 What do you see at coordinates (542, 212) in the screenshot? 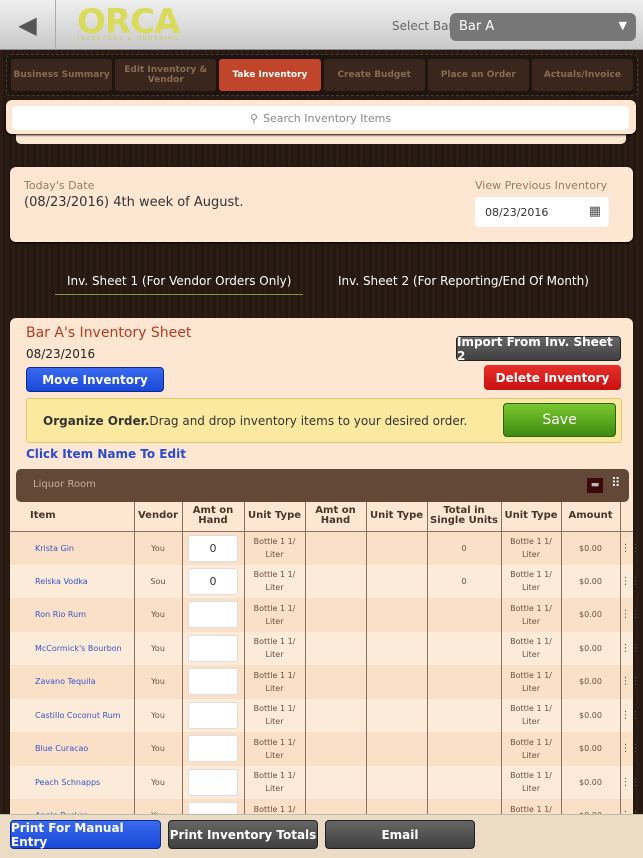
I see `previous-date-picker: 08/23/2016 ▦` at bounding box center [542, 212].